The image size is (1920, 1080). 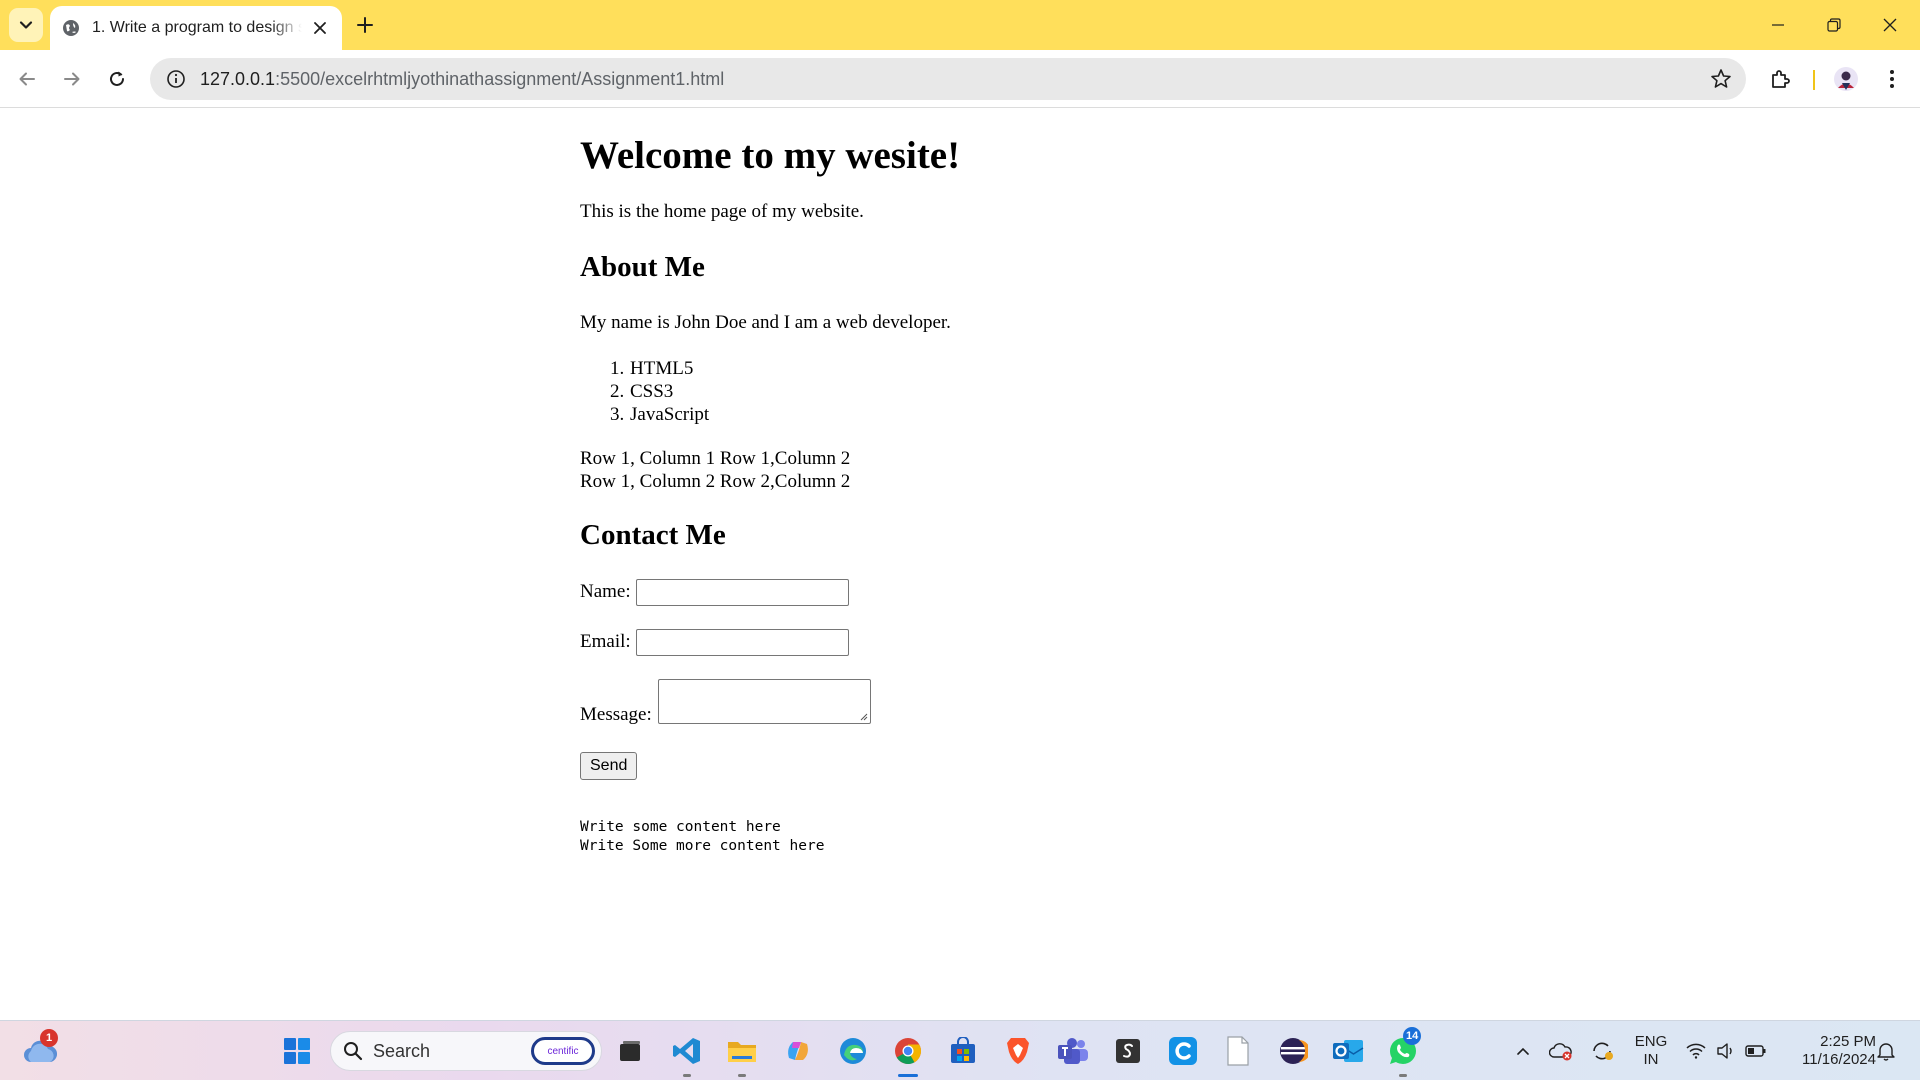 What do you see at coordinates (320, 28) in the screenshot?
I see `tab-close-icon` at bounding box center [320, 28].